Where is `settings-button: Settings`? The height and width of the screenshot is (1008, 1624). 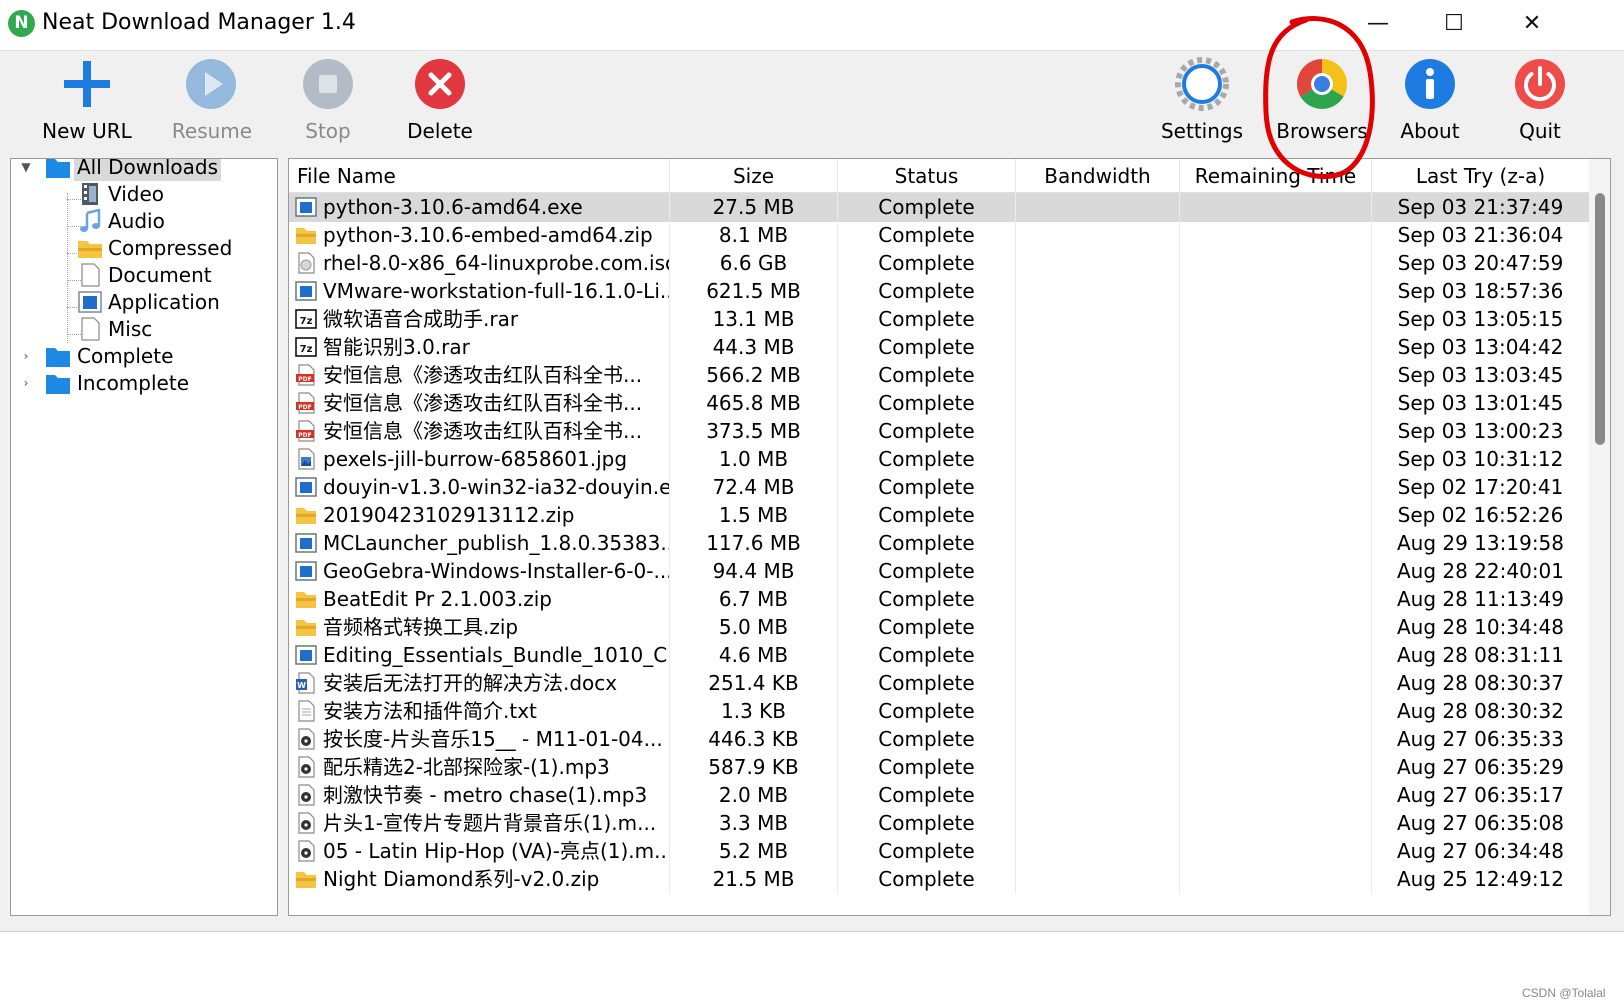 settings-button: Settings is located at coordinates (1202, 101).